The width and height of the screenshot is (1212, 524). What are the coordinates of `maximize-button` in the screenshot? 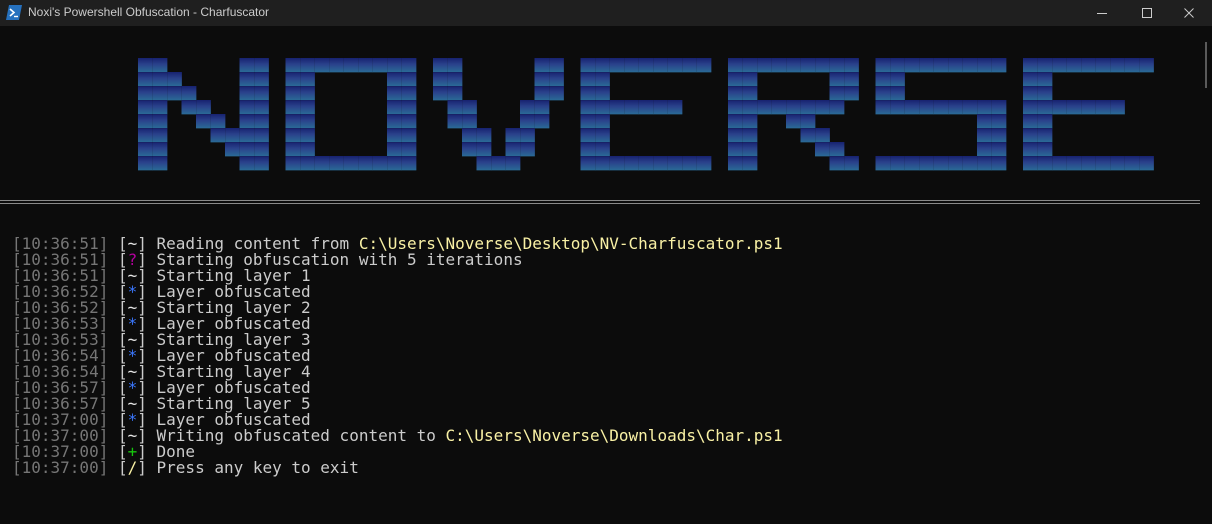 It's located at (1147, 13).